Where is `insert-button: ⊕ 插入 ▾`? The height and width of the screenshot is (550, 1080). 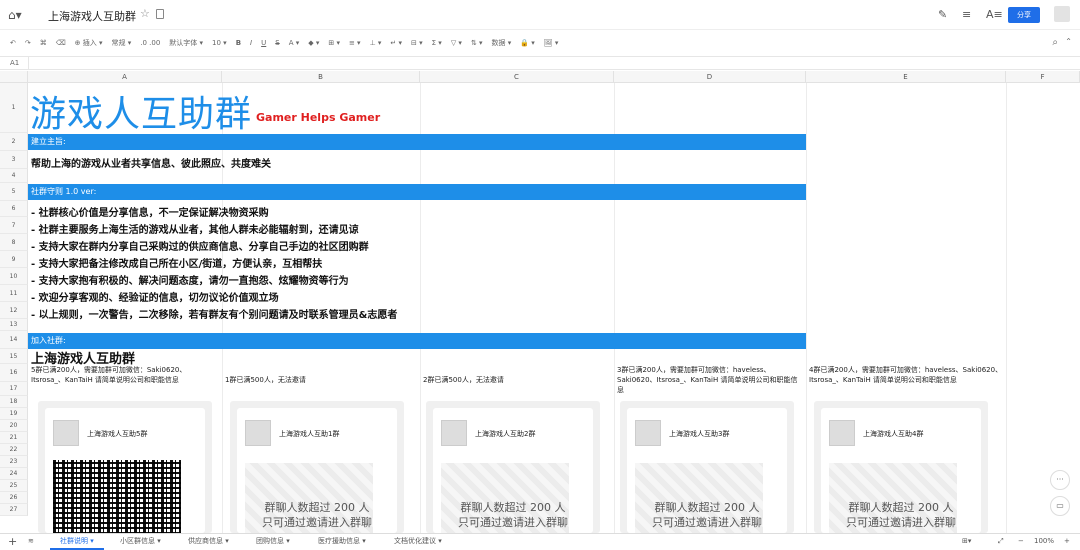 insert-button: ⊕ 插入 ▾ is located at coordinates (89, 43).